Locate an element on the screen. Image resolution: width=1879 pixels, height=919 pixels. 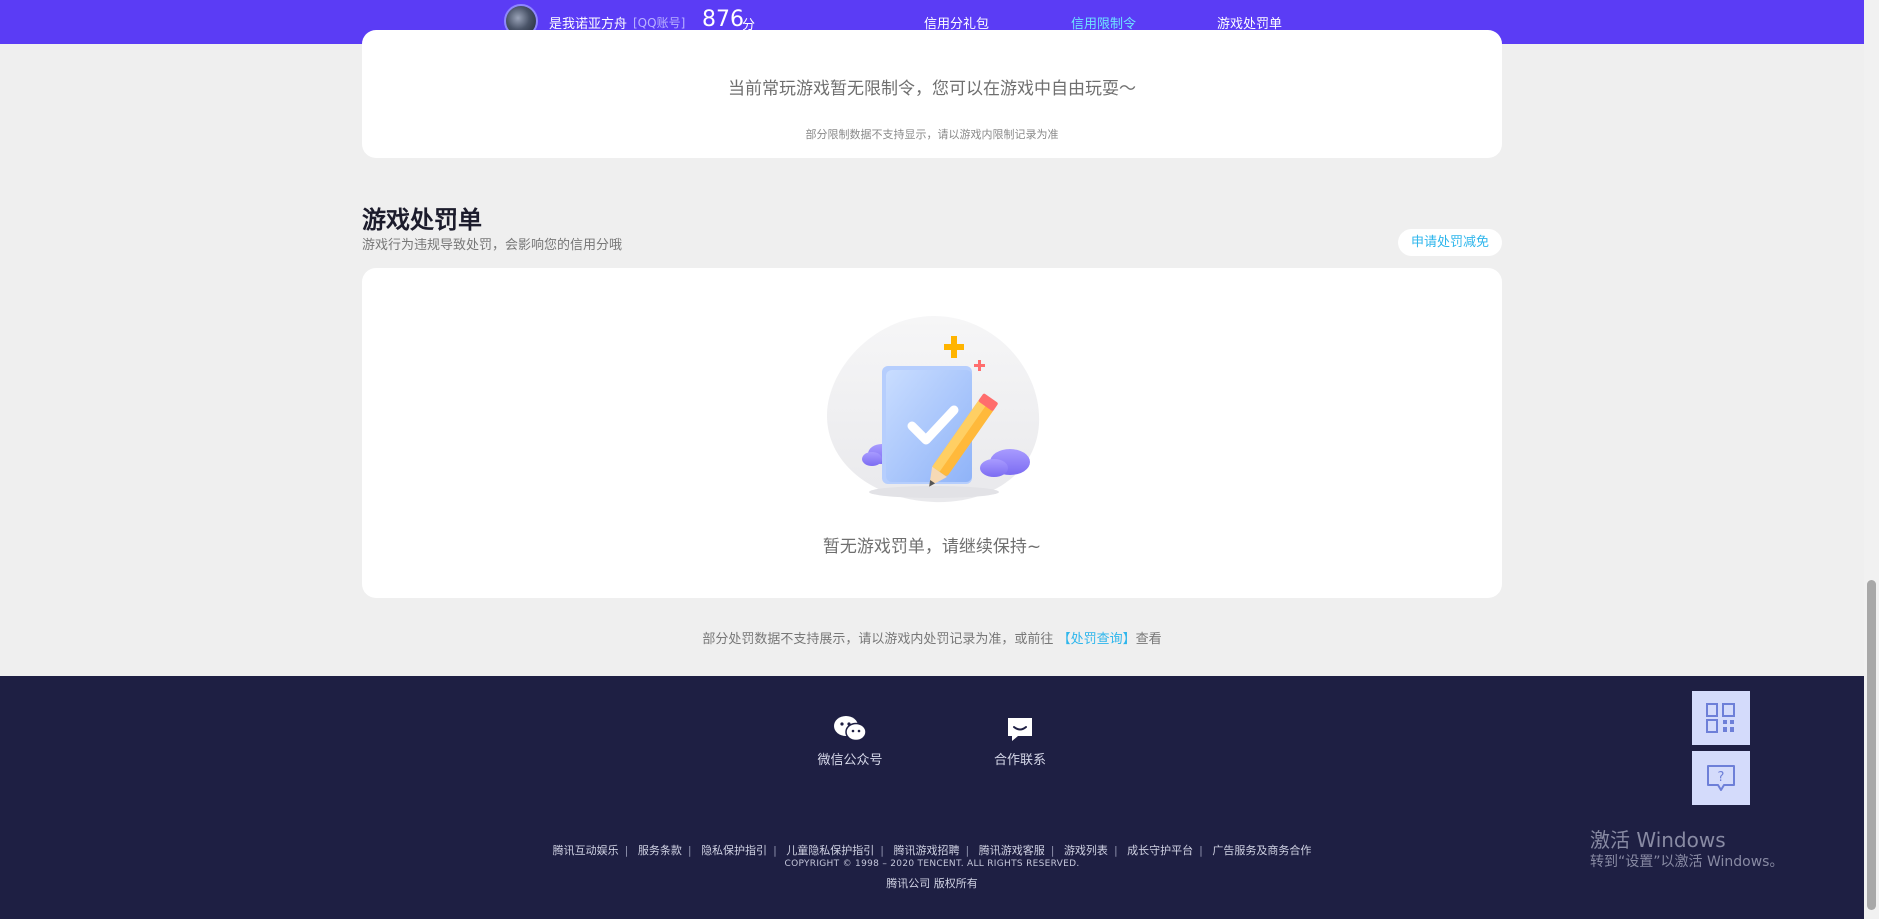
restriction-message: 当前常玩游戏暂无限制令，您可以在游戏中自由玩耍～ is located at coordinates (932, 89).